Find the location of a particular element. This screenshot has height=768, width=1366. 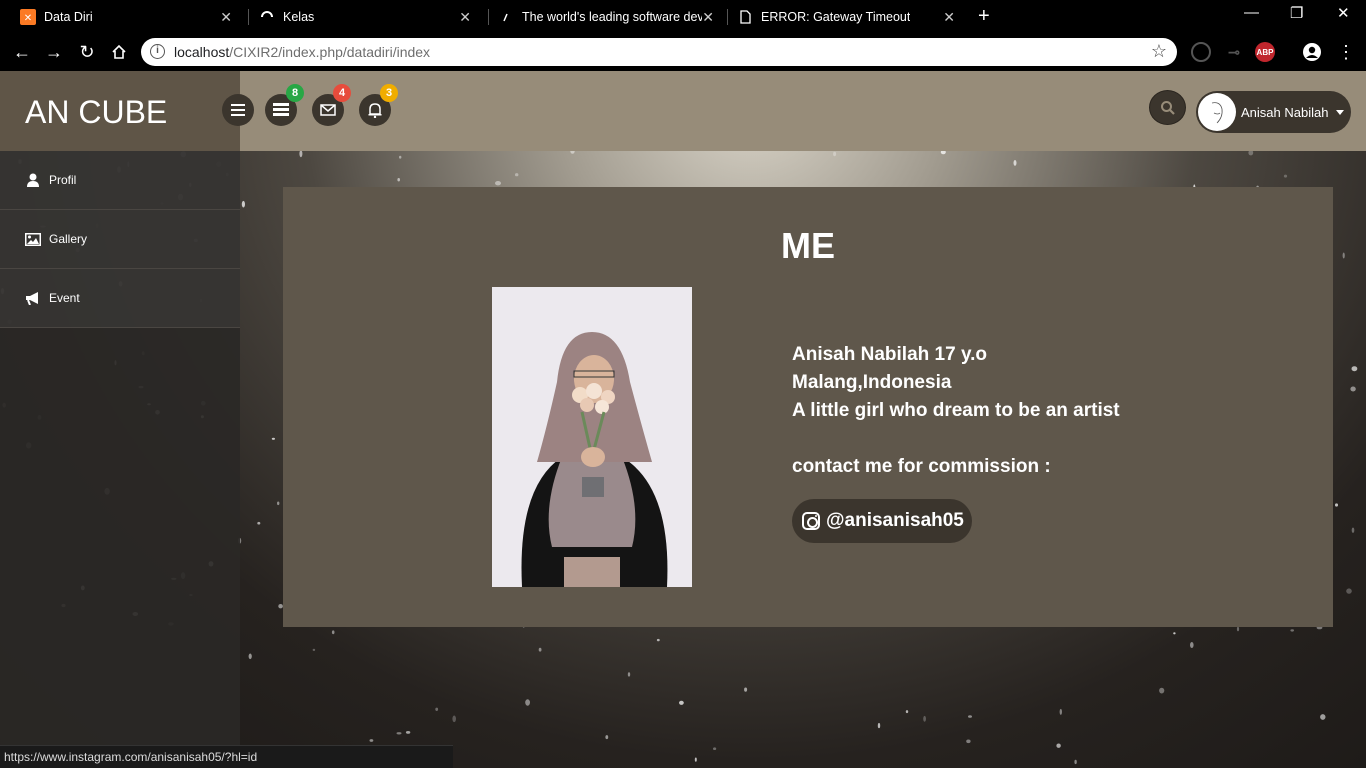

user-menu-dropdown: Anisah Nabilah is located at coordinates (1273, 112).